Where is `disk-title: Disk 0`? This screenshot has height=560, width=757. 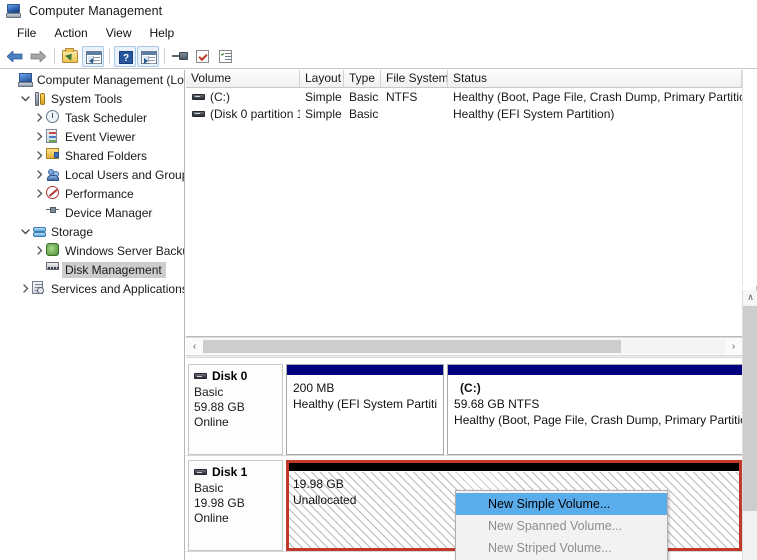
disk-title: Disk 0 is located at coordinates (235, 376).